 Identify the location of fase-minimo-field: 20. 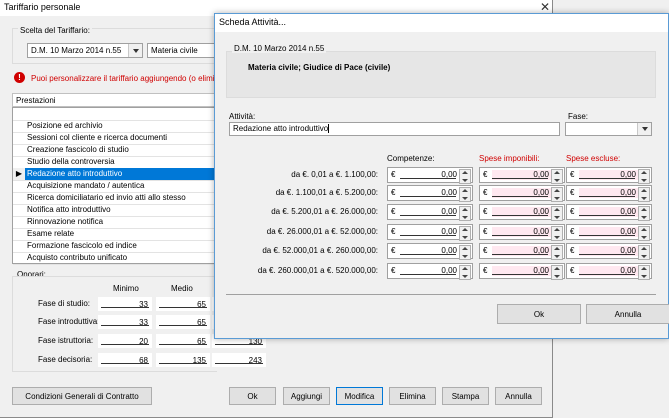
(125, 341).